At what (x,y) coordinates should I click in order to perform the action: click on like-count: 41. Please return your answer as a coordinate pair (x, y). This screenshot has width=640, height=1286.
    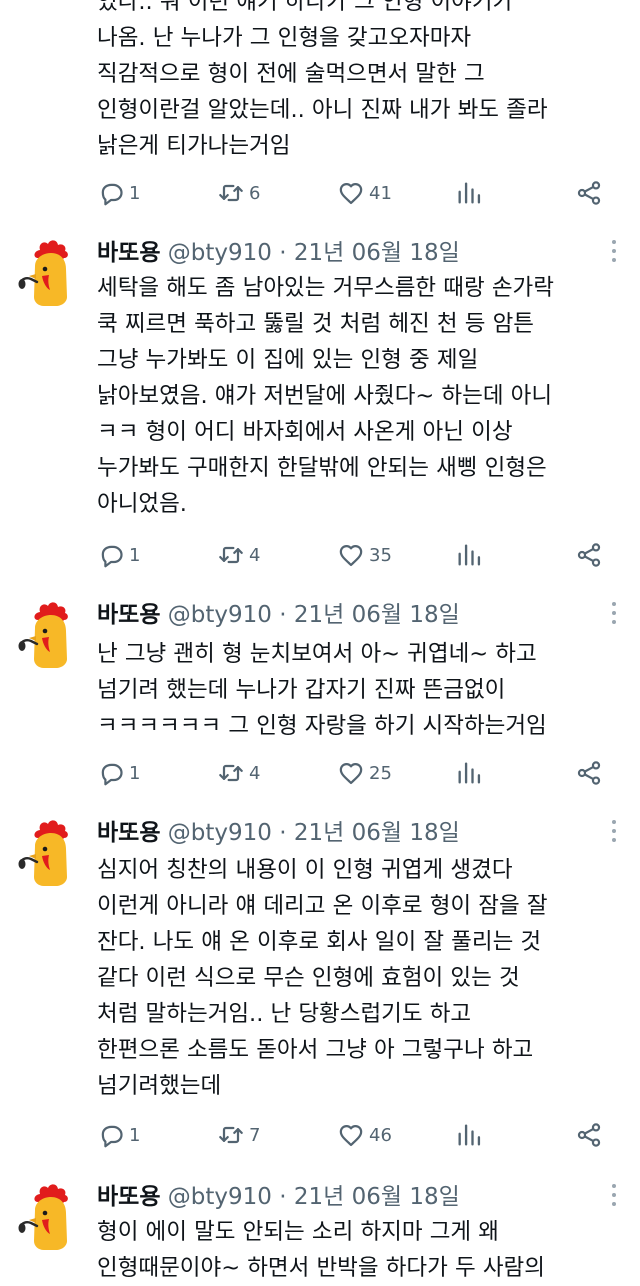
    Looking at the image, I should click on (380, 193).